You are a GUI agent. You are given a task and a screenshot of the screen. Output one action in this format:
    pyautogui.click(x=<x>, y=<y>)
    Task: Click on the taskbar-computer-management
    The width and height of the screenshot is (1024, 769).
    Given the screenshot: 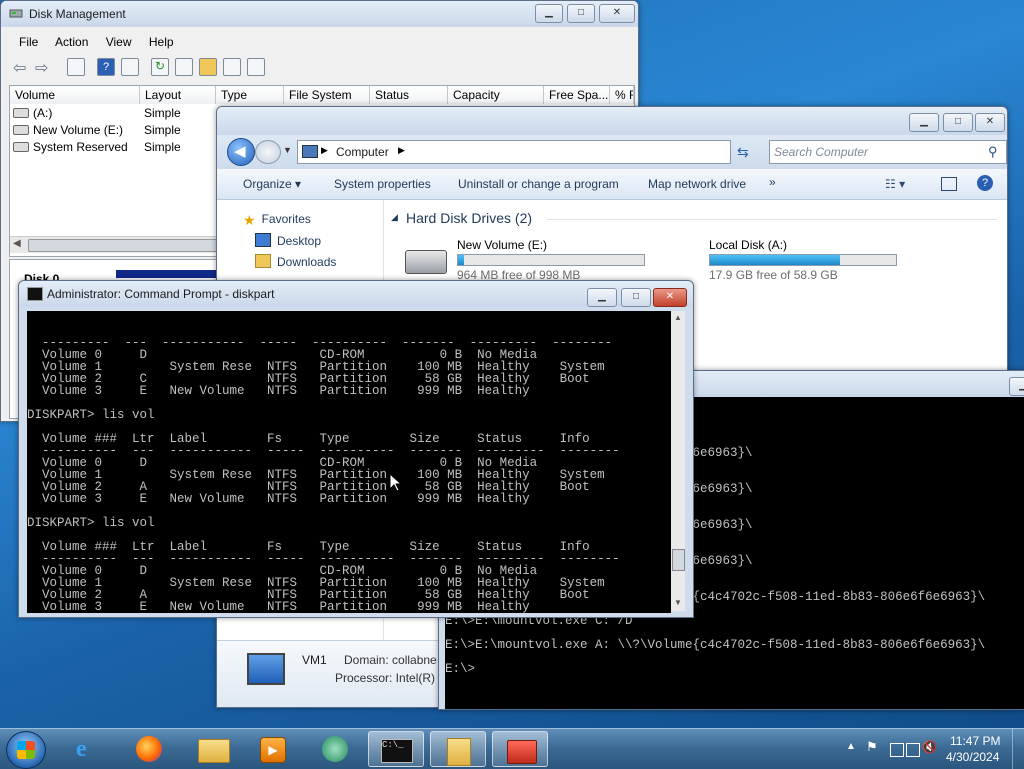 What is the action you would take?
    pyautogui.click(x=520, y=749)
    